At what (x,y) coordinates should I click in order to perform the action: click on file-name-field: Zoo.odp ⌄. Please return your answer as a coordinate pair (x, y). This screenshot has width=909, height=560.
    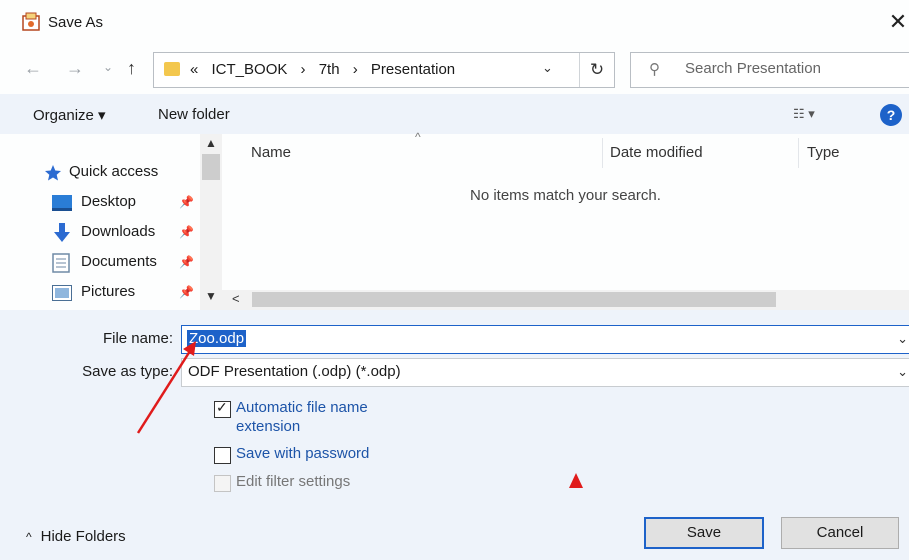
    Looking at the image, I should click on (545, 339).